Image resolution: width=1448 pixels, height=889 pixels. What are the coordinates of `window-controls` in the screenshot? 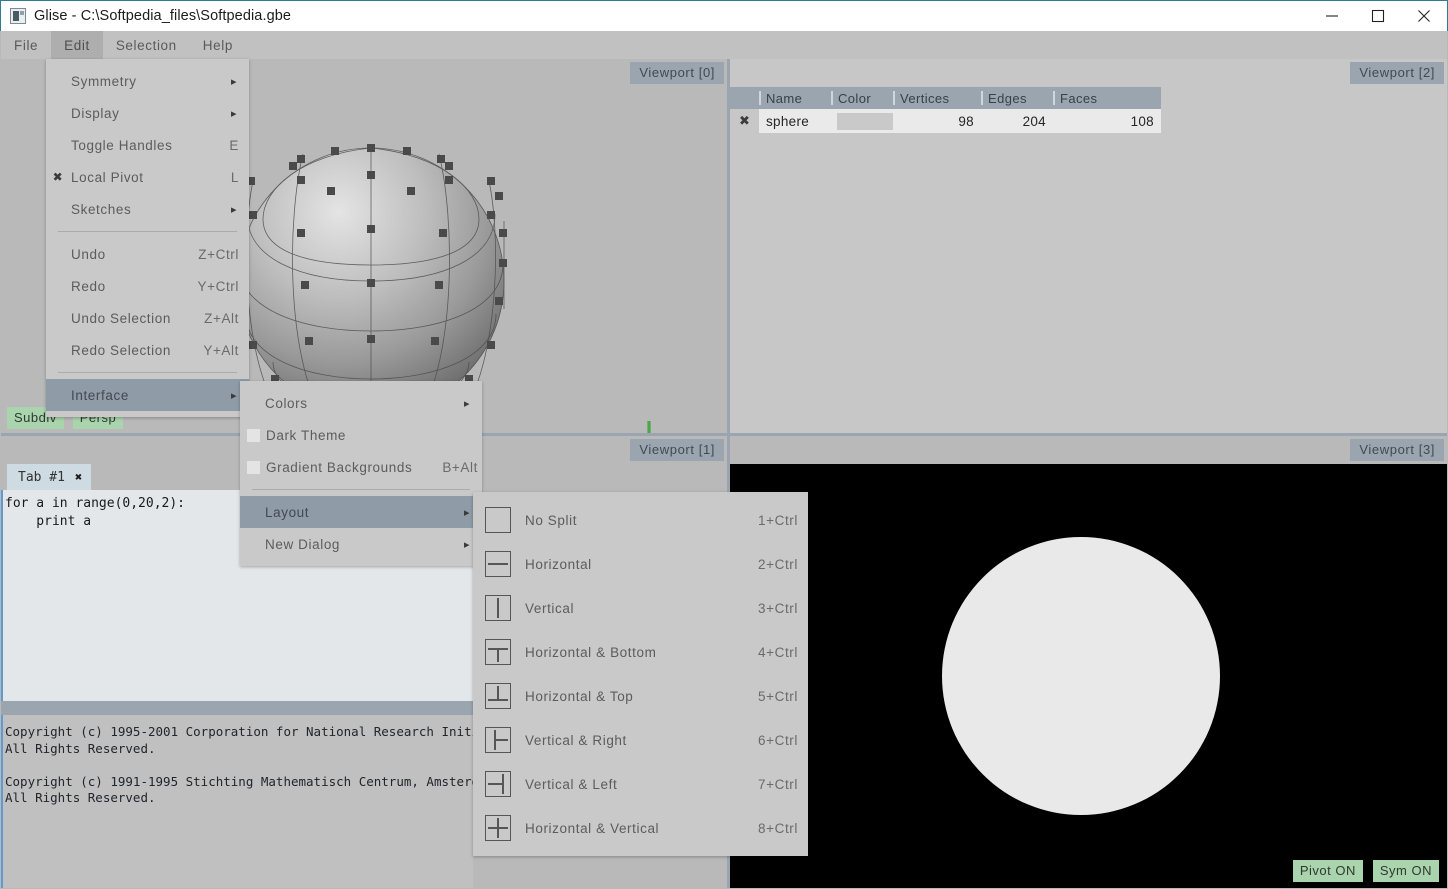 It's located at (1378, 16).